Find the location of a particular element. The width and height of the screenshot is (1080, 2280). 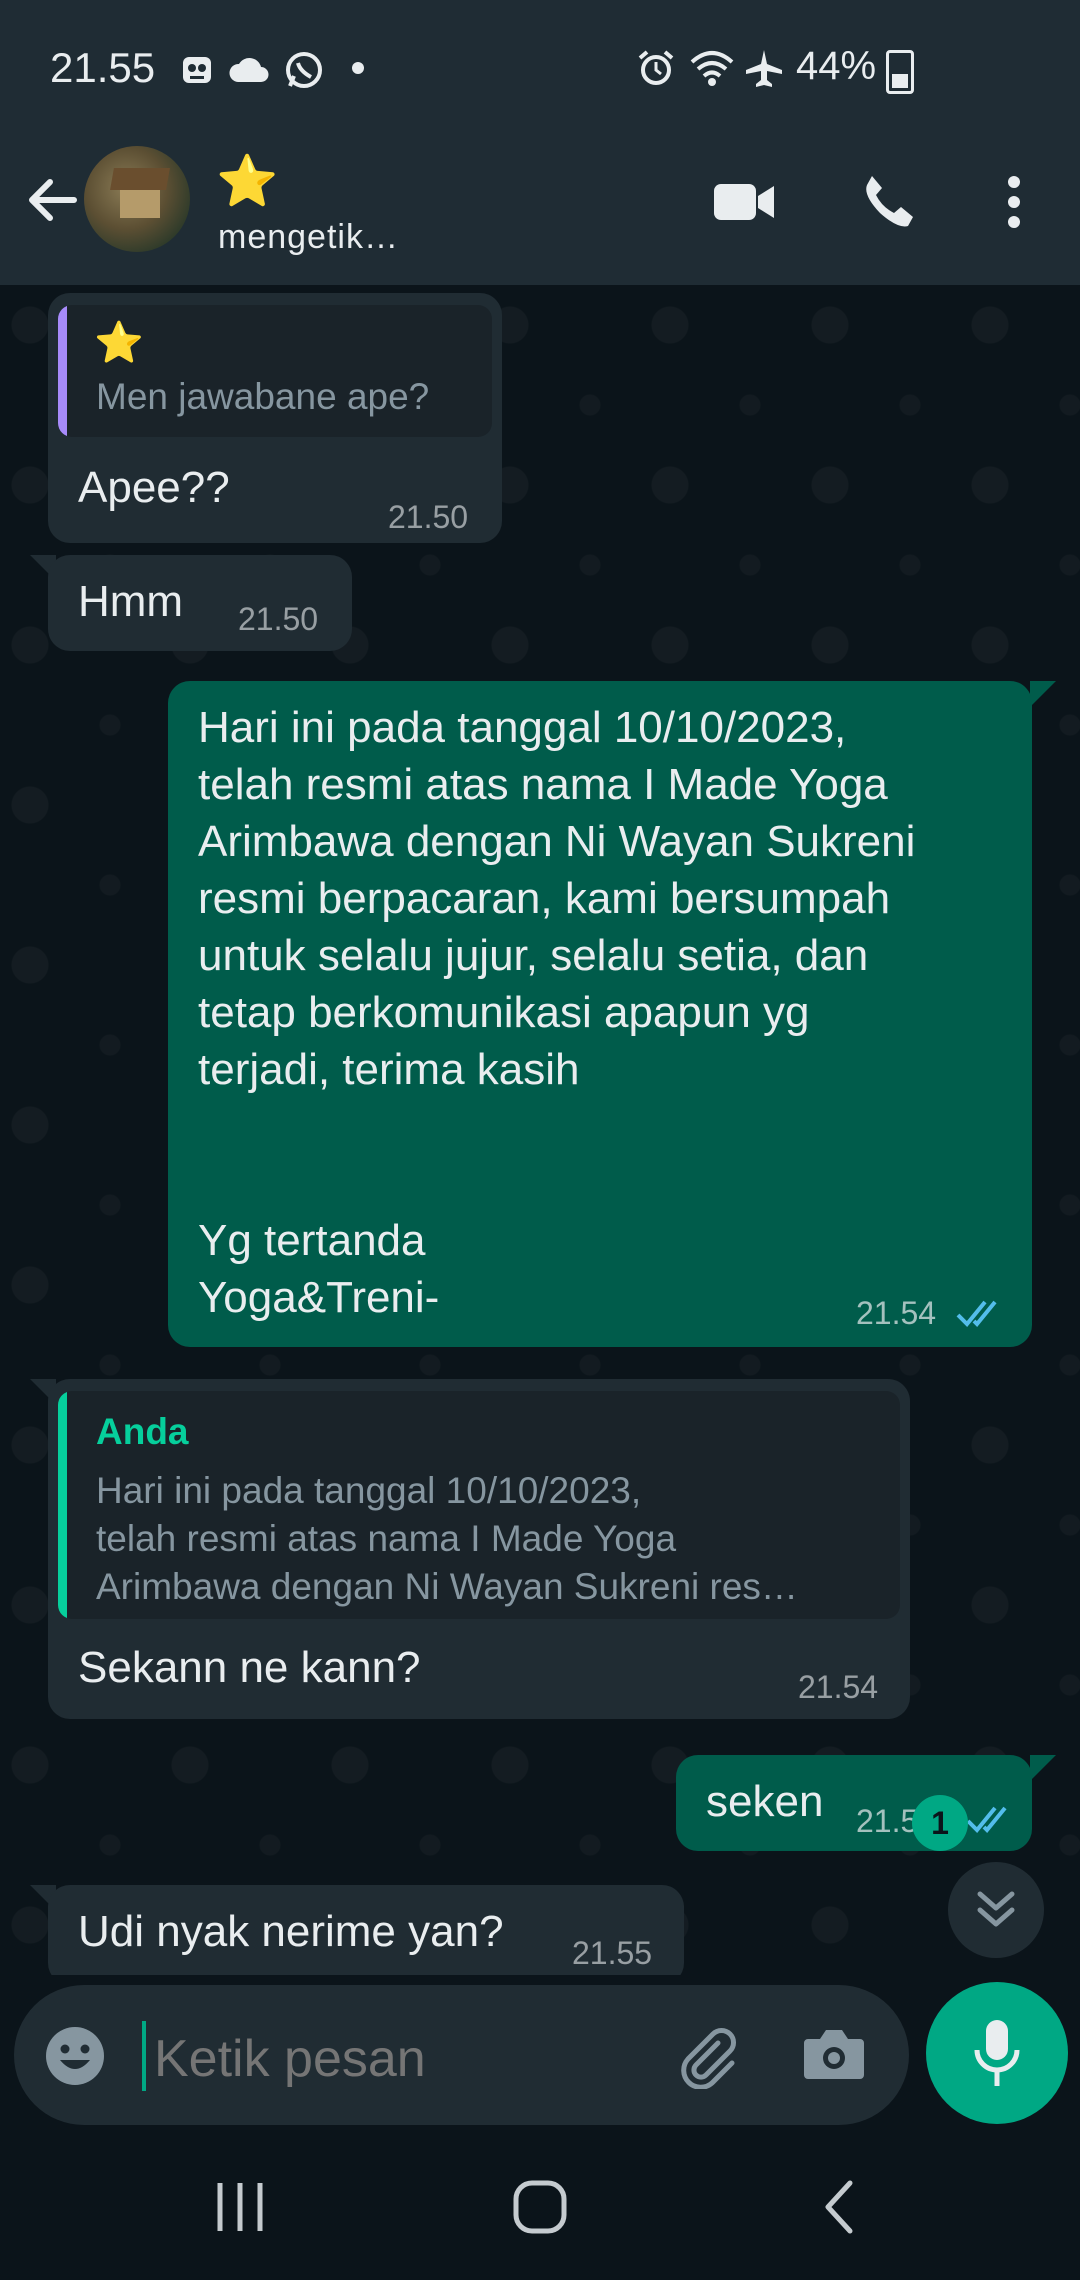

message-text: seken is located at coordinates (765, 1801).